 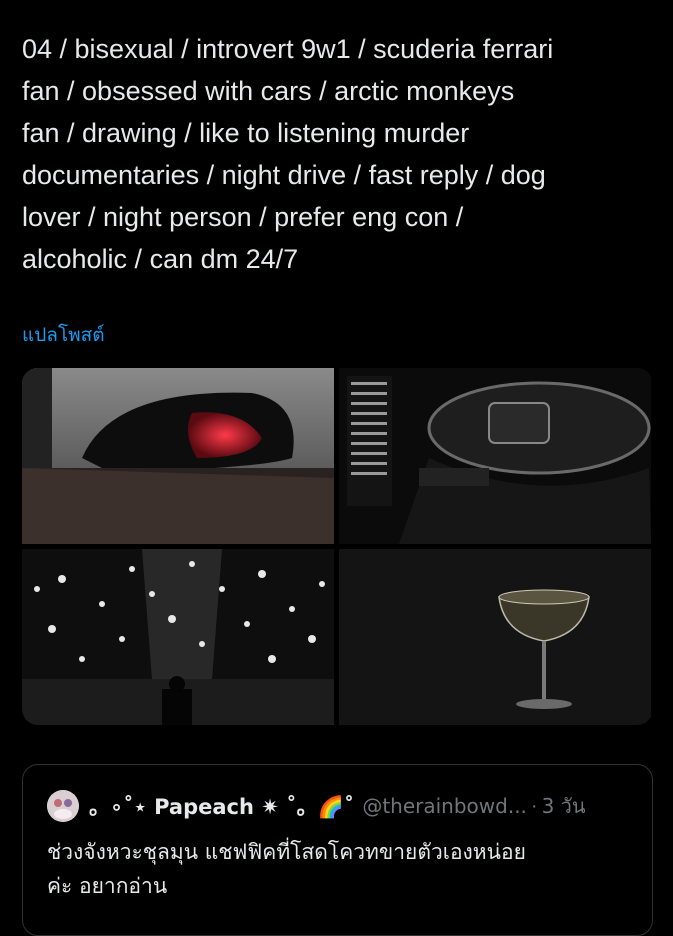 What do you see at coordinates (178, 637) in the screenshot?
I see `concert-stage-photo` at bounding box center [178, 637].